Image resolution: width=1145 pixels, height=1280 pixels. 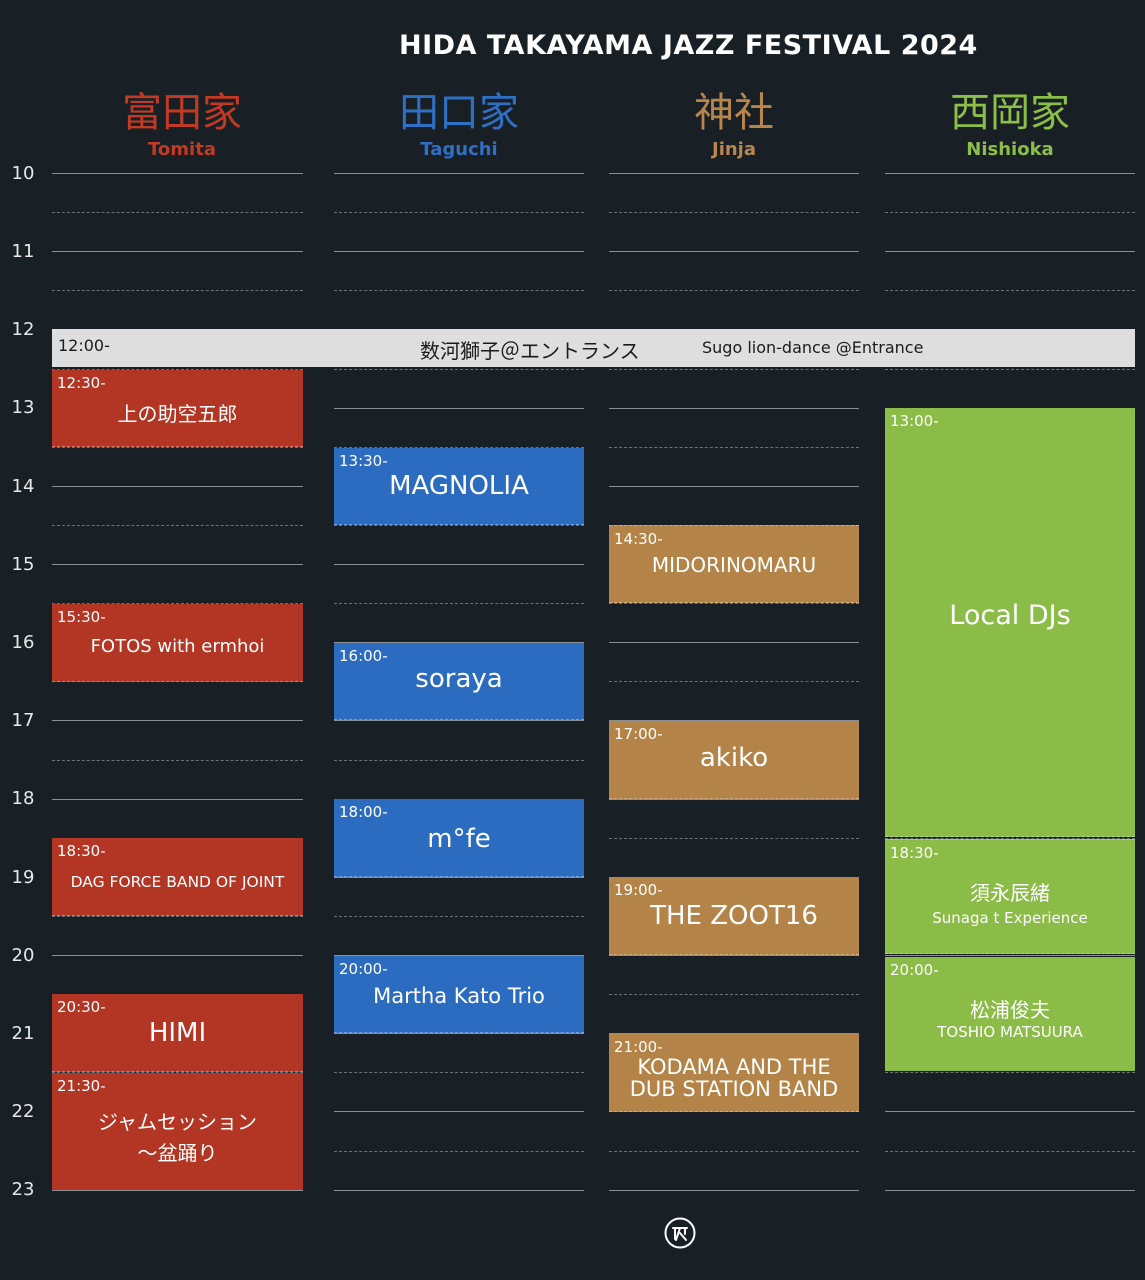 I want to click on banner-title-en: Sugo lion-dance @Entrance, so click(x=813, y=347).